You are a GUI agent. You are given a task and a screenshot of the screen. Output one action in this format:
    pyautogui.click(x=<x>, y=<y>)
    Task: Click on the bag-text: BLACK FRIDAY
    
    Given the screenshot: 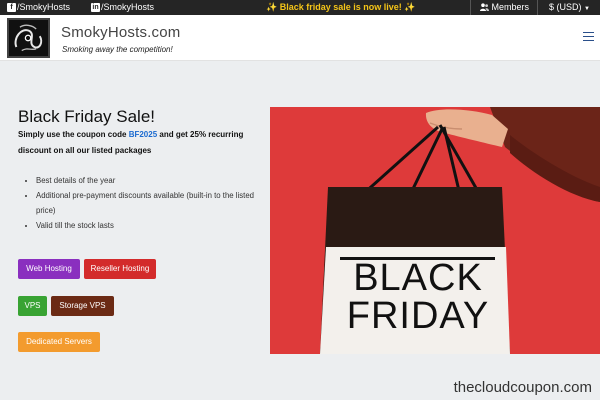 What is the action you would take?
    pyautogui.click(x=418, y=297)
    